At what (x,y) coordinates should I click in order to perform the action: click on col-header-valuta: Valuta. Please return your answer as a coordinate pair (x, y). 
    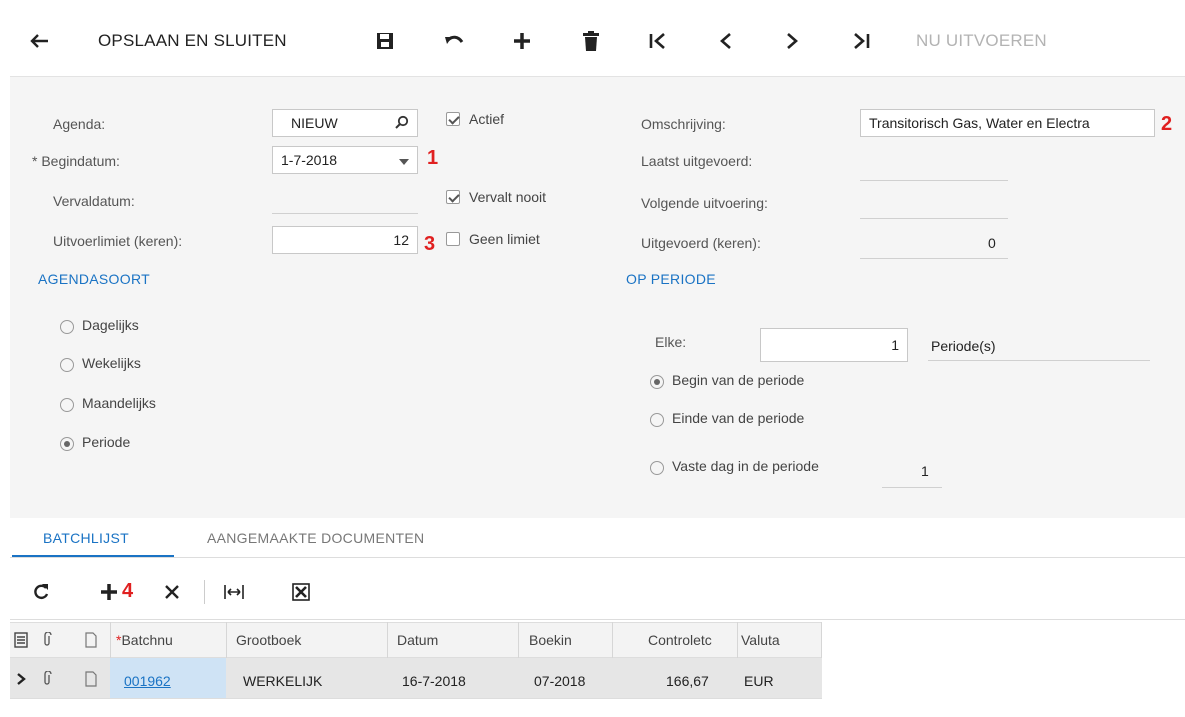
    Looking at the image, I should click on (760, 640).